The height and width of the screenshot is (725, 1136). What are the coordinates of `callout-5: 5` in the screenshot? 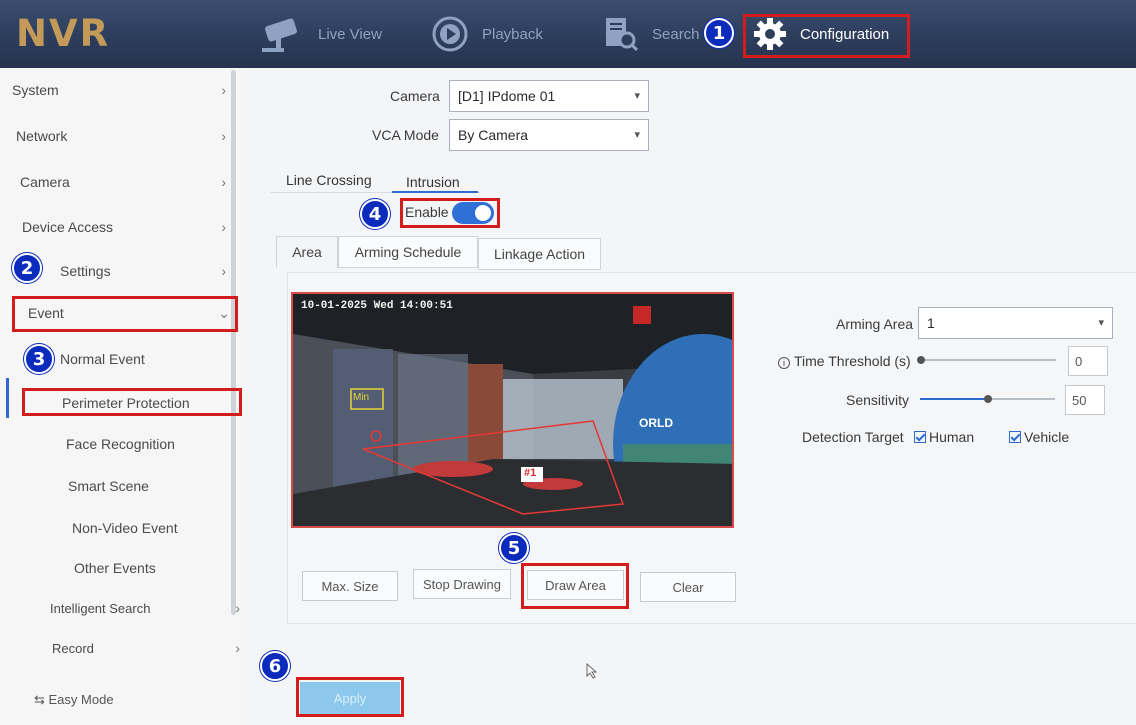 It's located at (514, 548).